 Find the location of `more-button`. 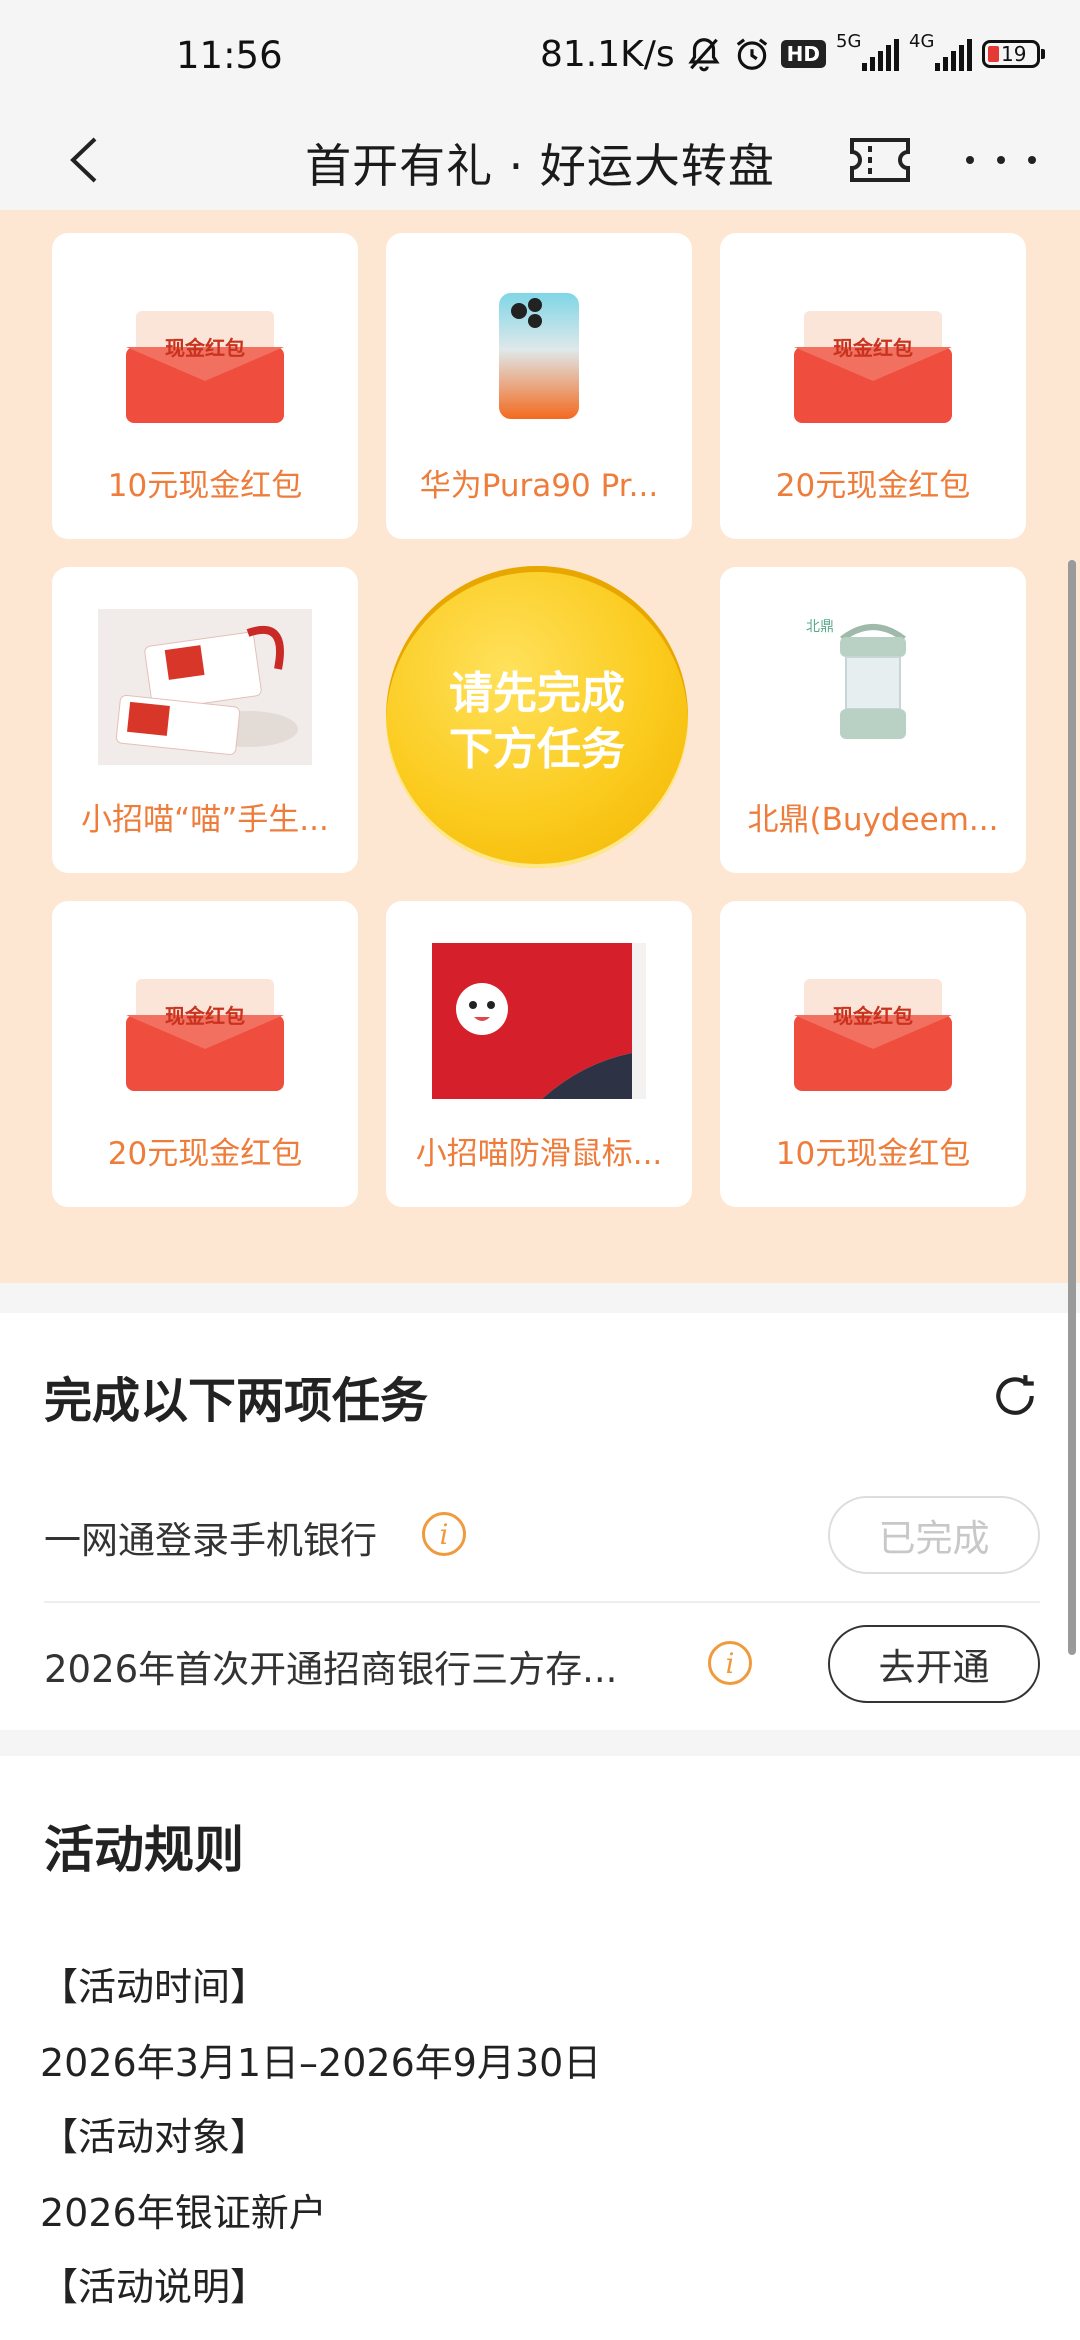

more-button is located at coordinates (1001, 160).